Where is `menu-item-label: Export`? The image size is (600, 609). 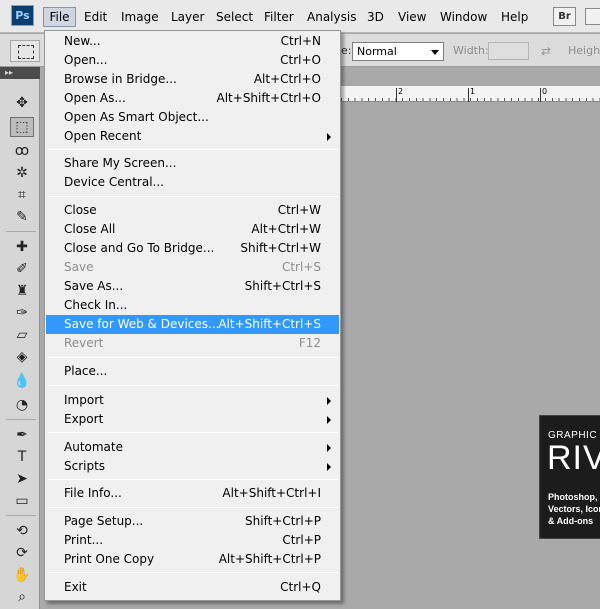
menu-item-label: Export is located at coordinates (84, 419).